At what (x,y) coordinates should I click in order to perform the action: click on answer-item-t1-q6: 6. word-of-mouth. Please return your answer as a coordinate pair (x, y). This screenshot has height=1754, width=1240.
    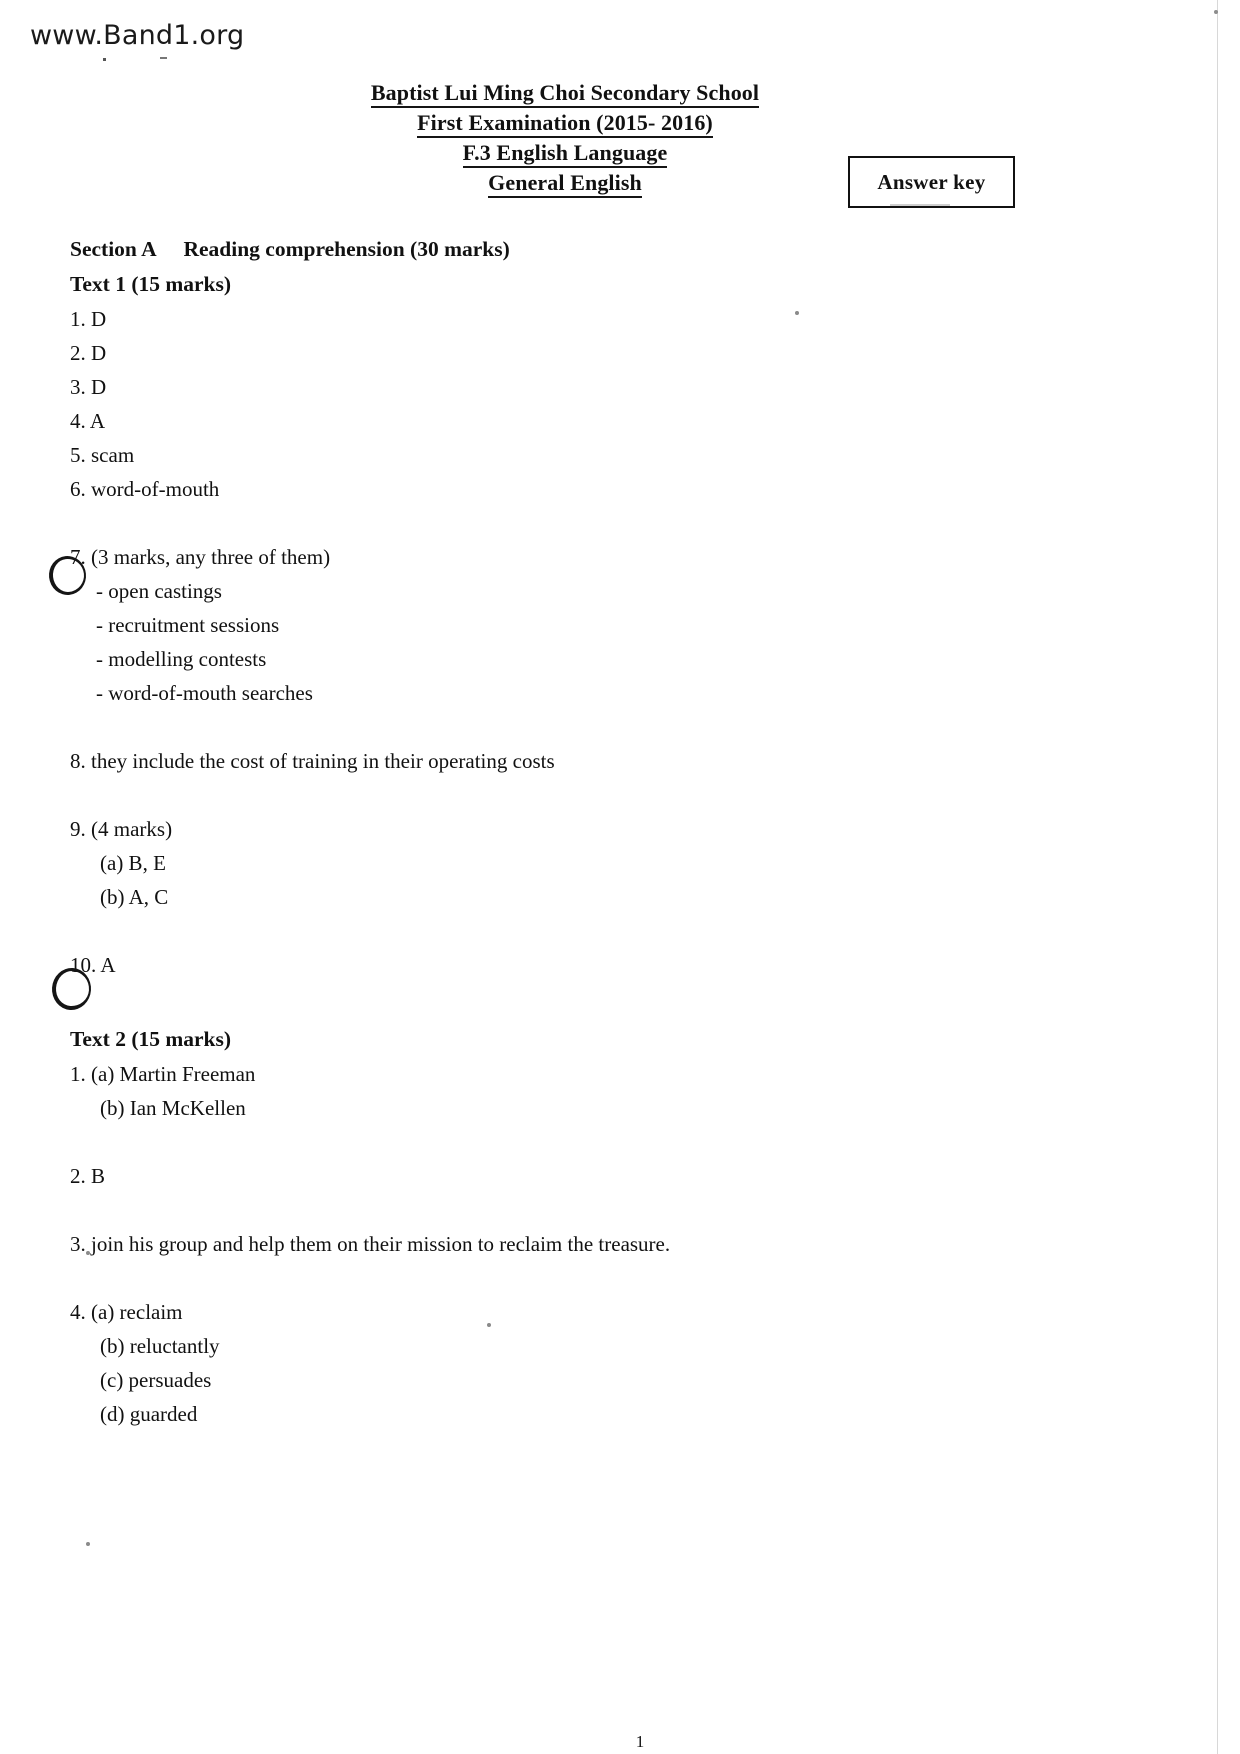
    Looking at the image, I should click on (145, 489).